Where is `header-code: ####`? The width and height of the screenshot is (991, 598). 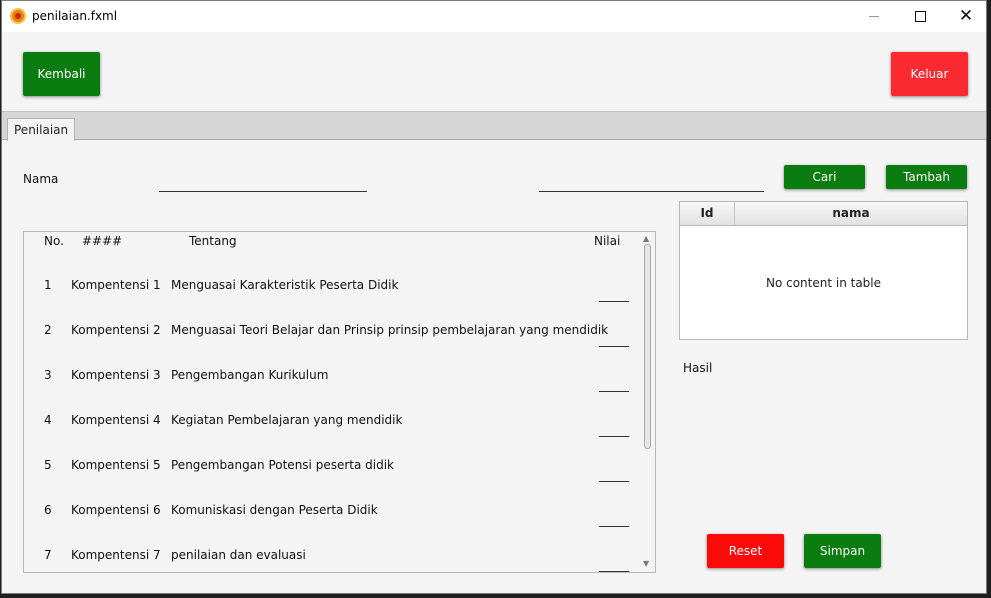 header-code: #### is located at coordinates (102, 241).